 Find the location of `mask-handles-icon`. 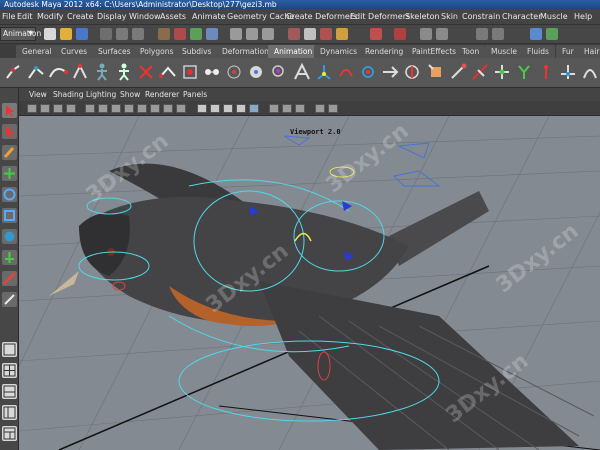

mask-handles-icon is located at coordinates (164, 34).